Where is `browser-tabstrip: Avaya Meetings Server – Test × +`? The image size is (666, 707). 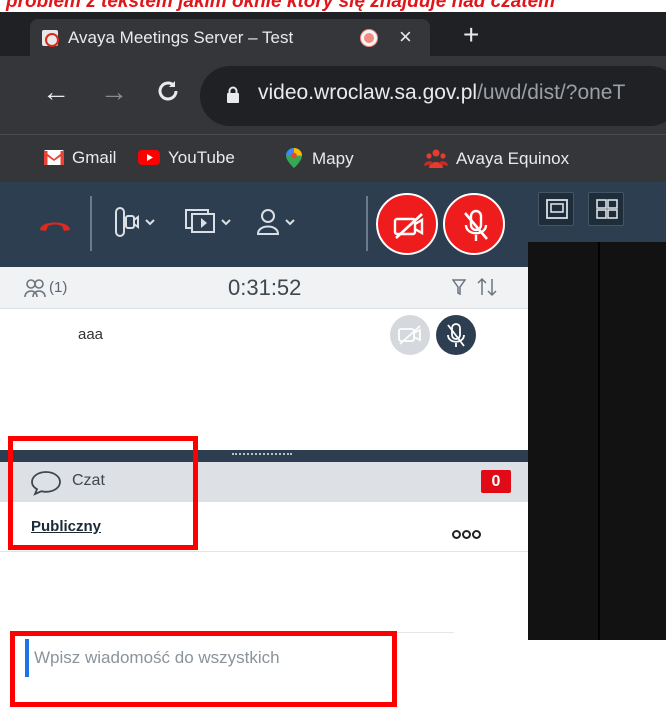
browser-tabstrip: Avaya Meetings Server – Test × + is located at coordinates (333, 34).